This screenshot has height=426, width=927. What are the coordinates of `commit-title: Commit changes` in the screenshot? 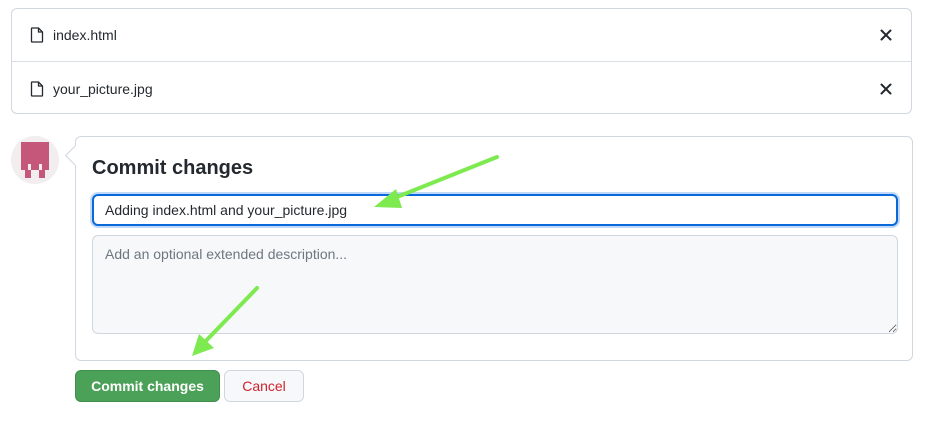 It's located at (173, 168).